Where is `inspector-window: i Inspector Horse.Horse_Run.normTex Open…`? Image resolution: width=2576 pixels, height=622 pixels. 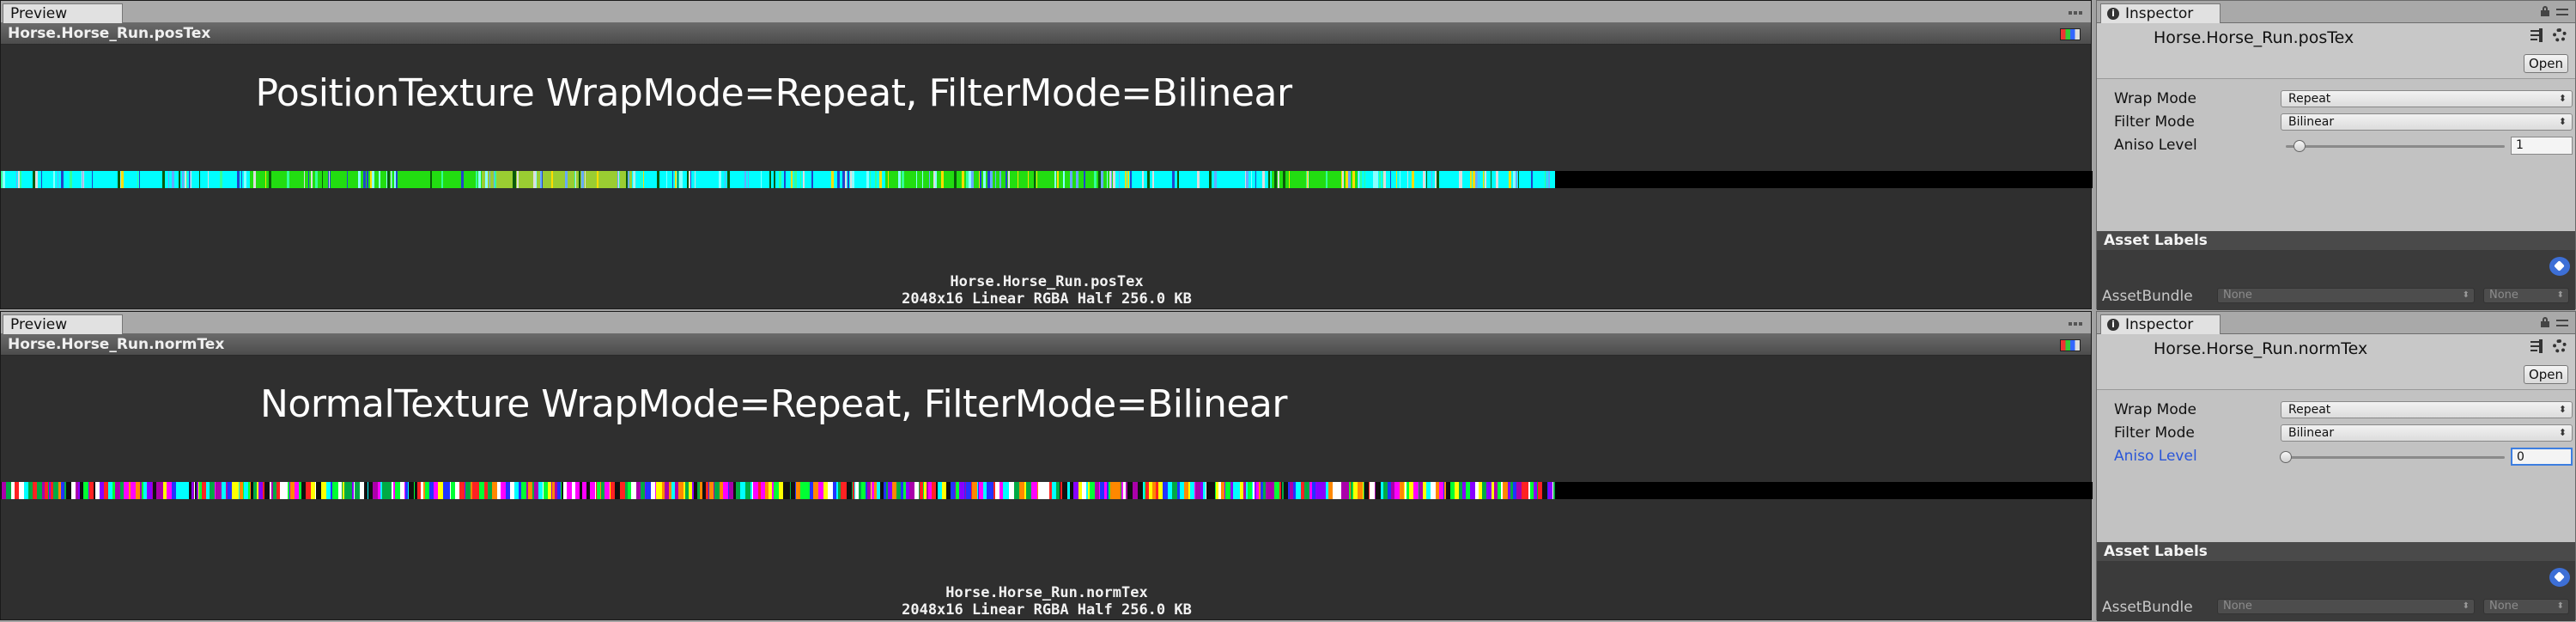
inspector-window: i Inspector Horse.Horse_Run.normTex Open… is located at coordinates (2336, 466).